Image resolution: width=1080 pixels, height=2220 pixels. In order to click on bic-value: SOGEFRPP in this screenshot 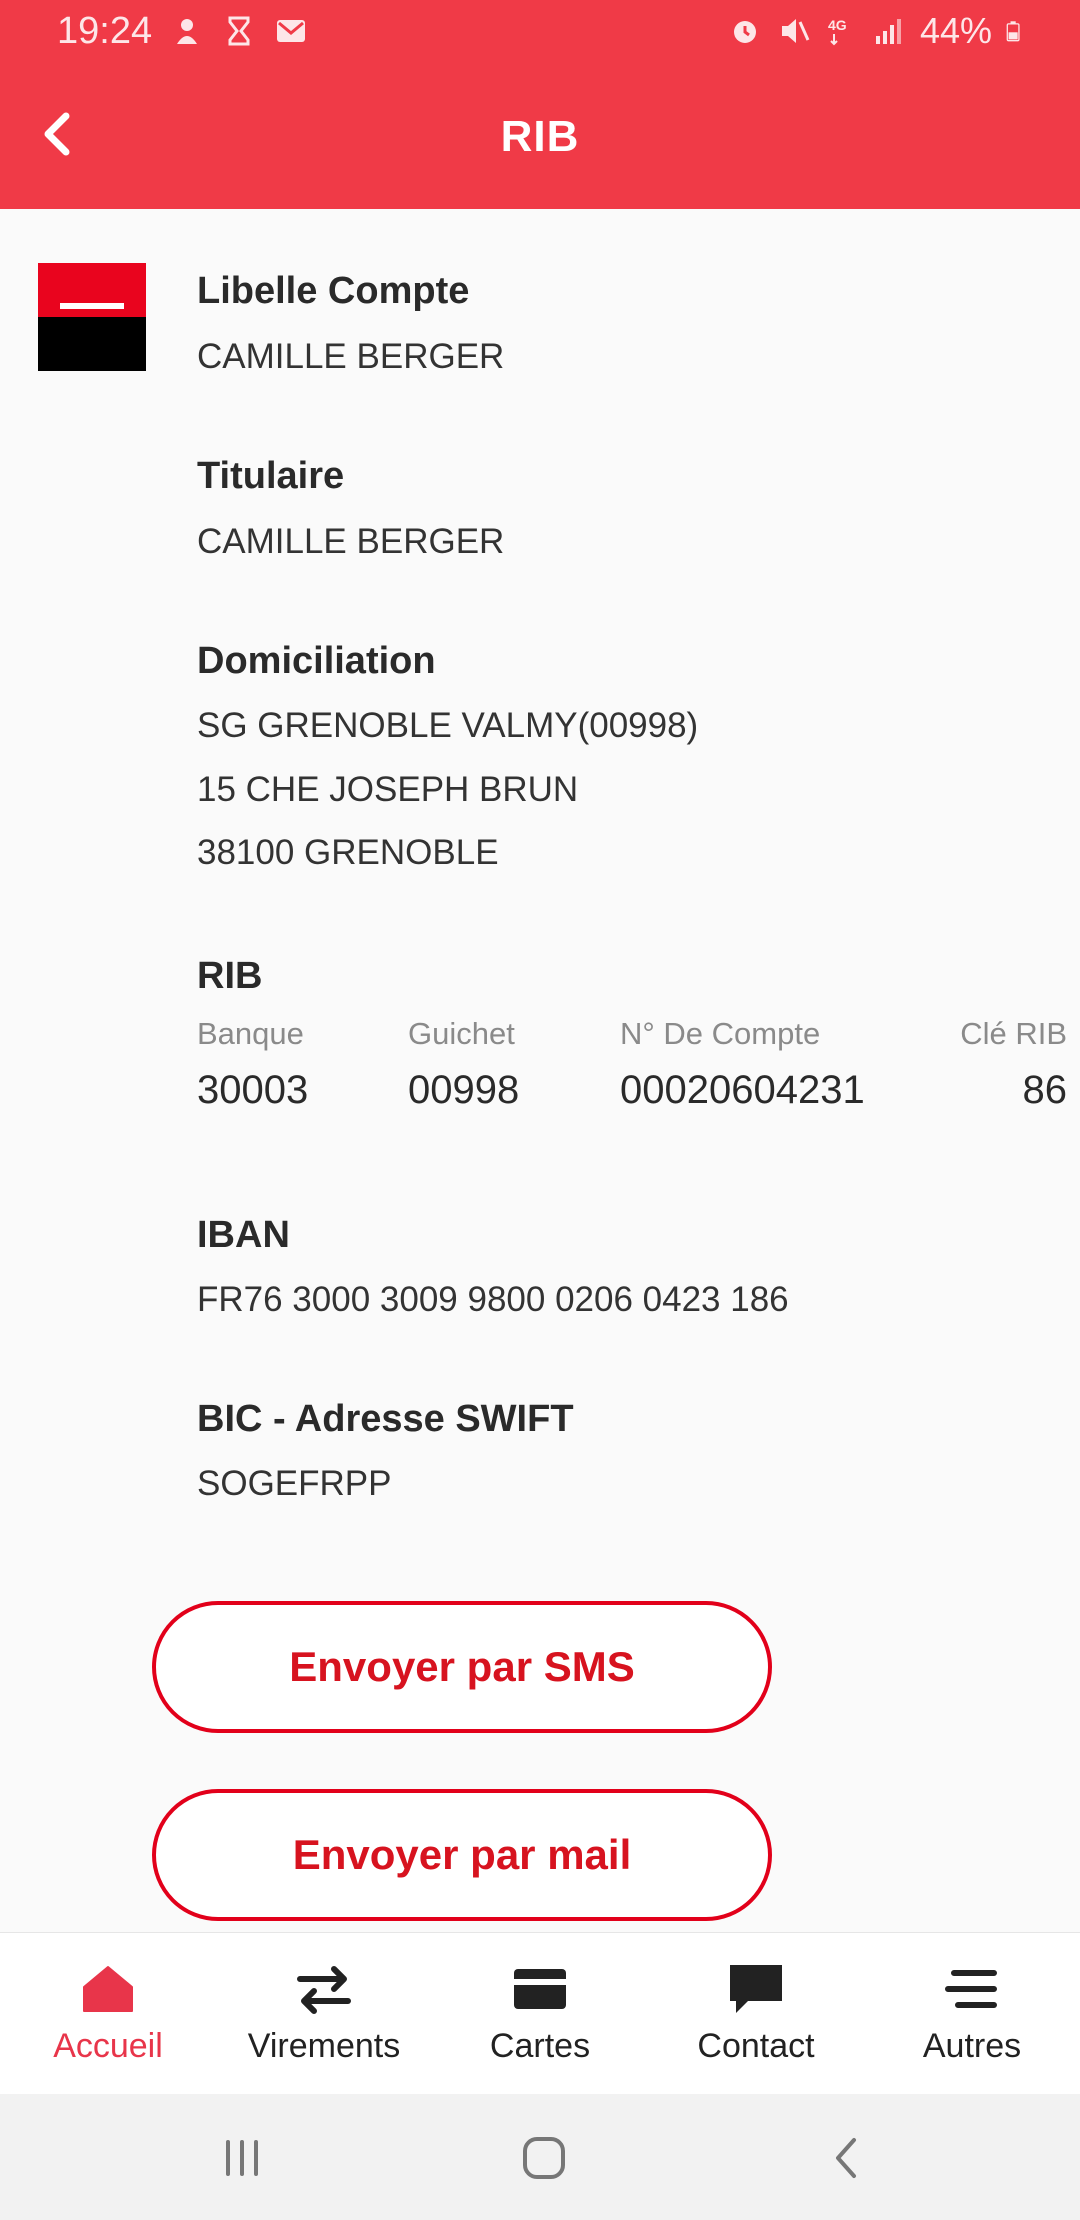, I will do `click(294, 1483)`.